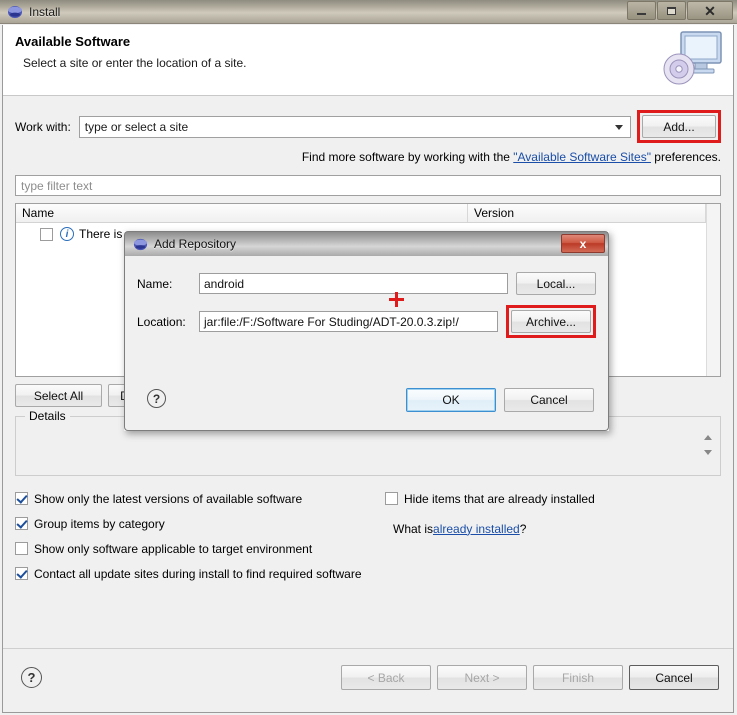 Image resolution: width=737 pixels, height=715 pixels. I want to click on work-with-label: Work with:, so click(43, 126).